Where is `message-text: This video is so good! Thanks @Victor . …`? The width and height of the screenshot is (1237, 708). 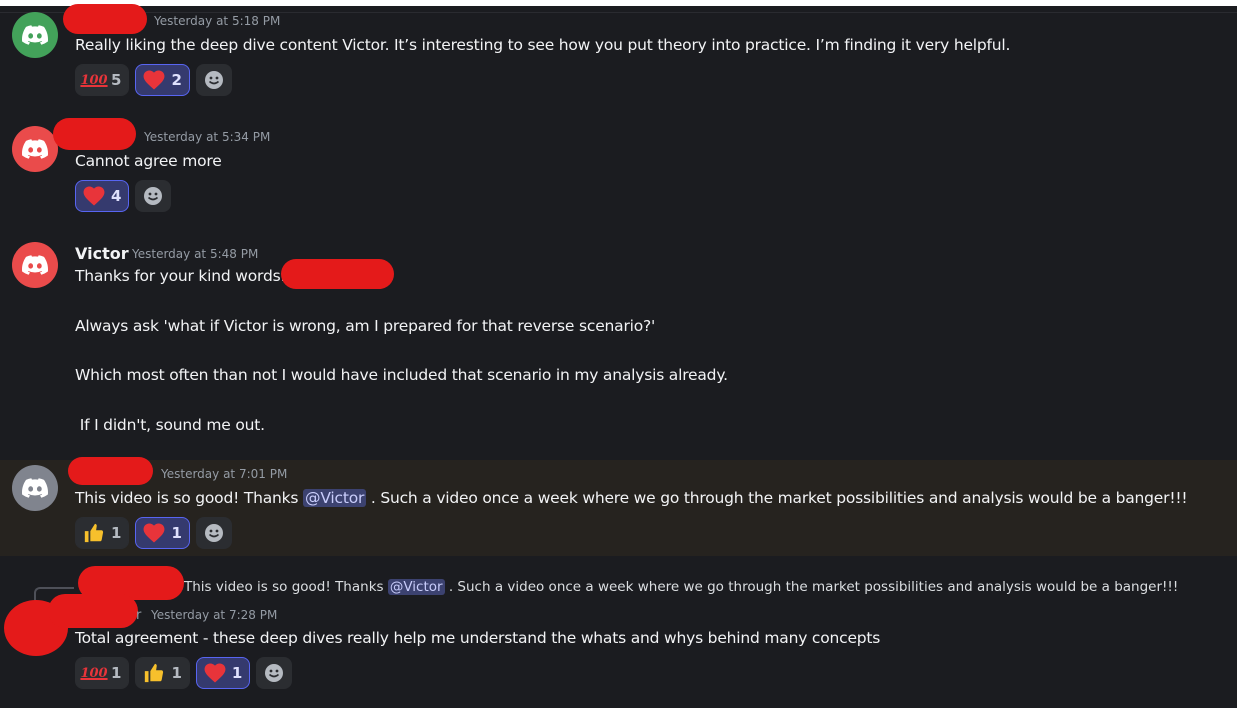
message-text: This video is so good! Thanks @Victor . … is located at coordinates (631, 498).